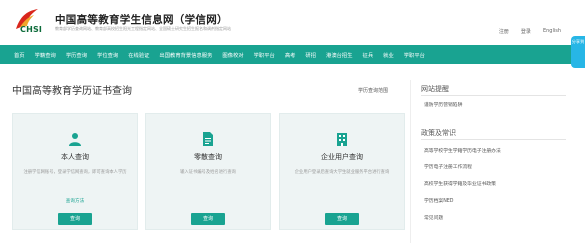  I want to click on sidebar-divider, so click(410, 161).